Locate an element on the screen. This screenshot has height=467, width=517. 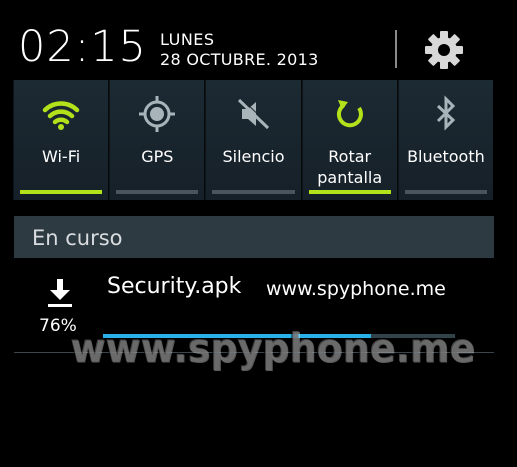
toggle-label-line1: Rotar is located at coordinates (350, 156).